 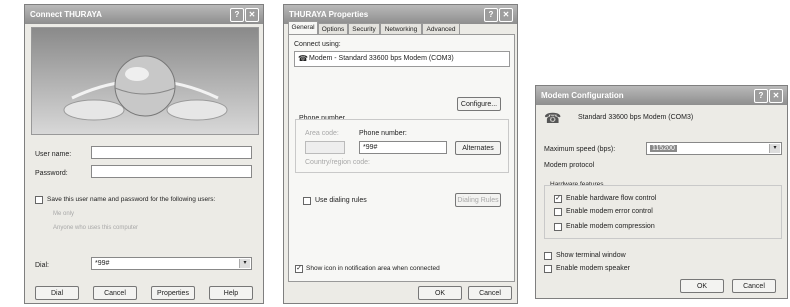 What do you see at coordinates (307, 201) in the screenshot?
I see `use-dialing-rules-checkbox` at bounding box center [307, 201].